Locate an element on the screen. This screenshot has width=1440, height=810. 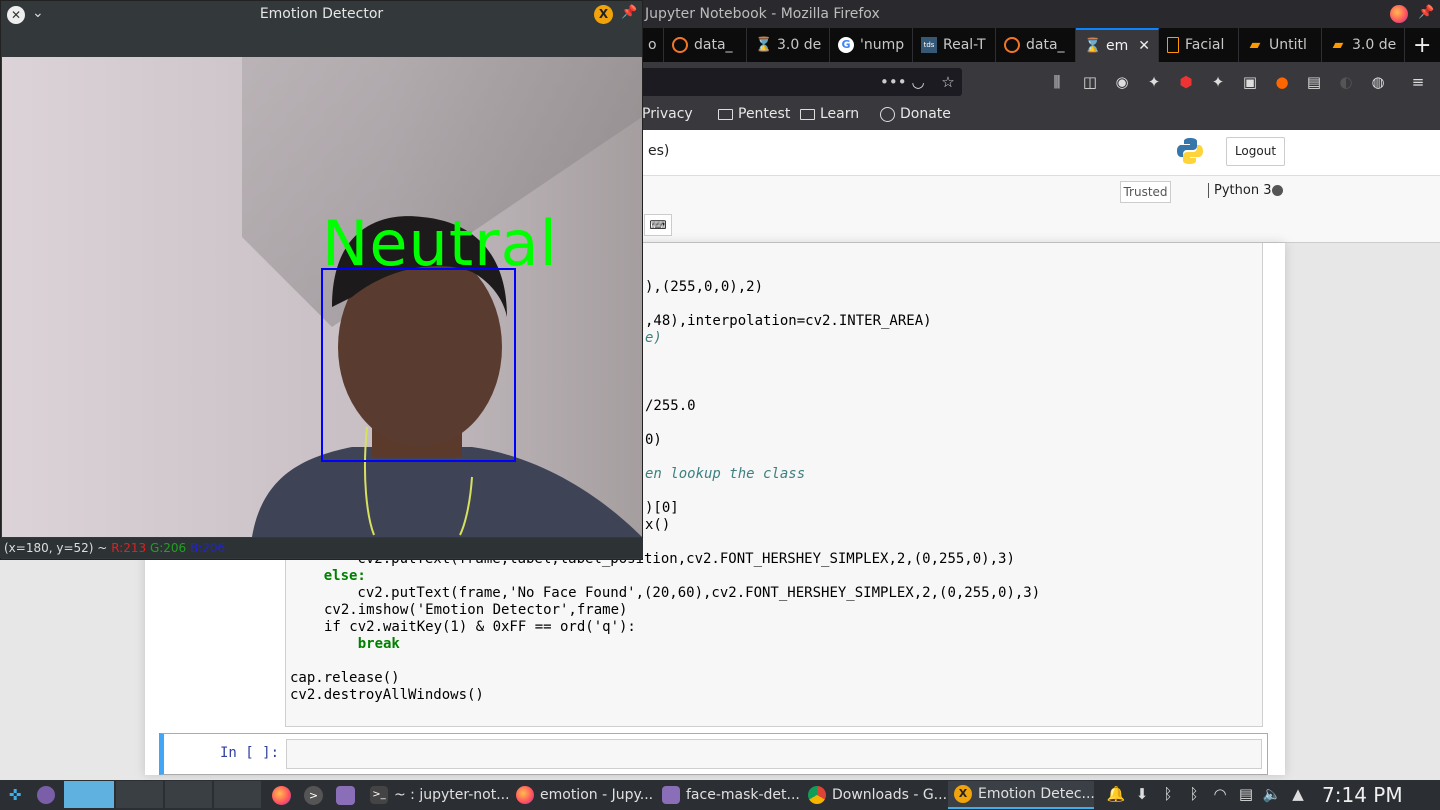
trusted-badge: Trusted is located at coordinates (1145, 192).